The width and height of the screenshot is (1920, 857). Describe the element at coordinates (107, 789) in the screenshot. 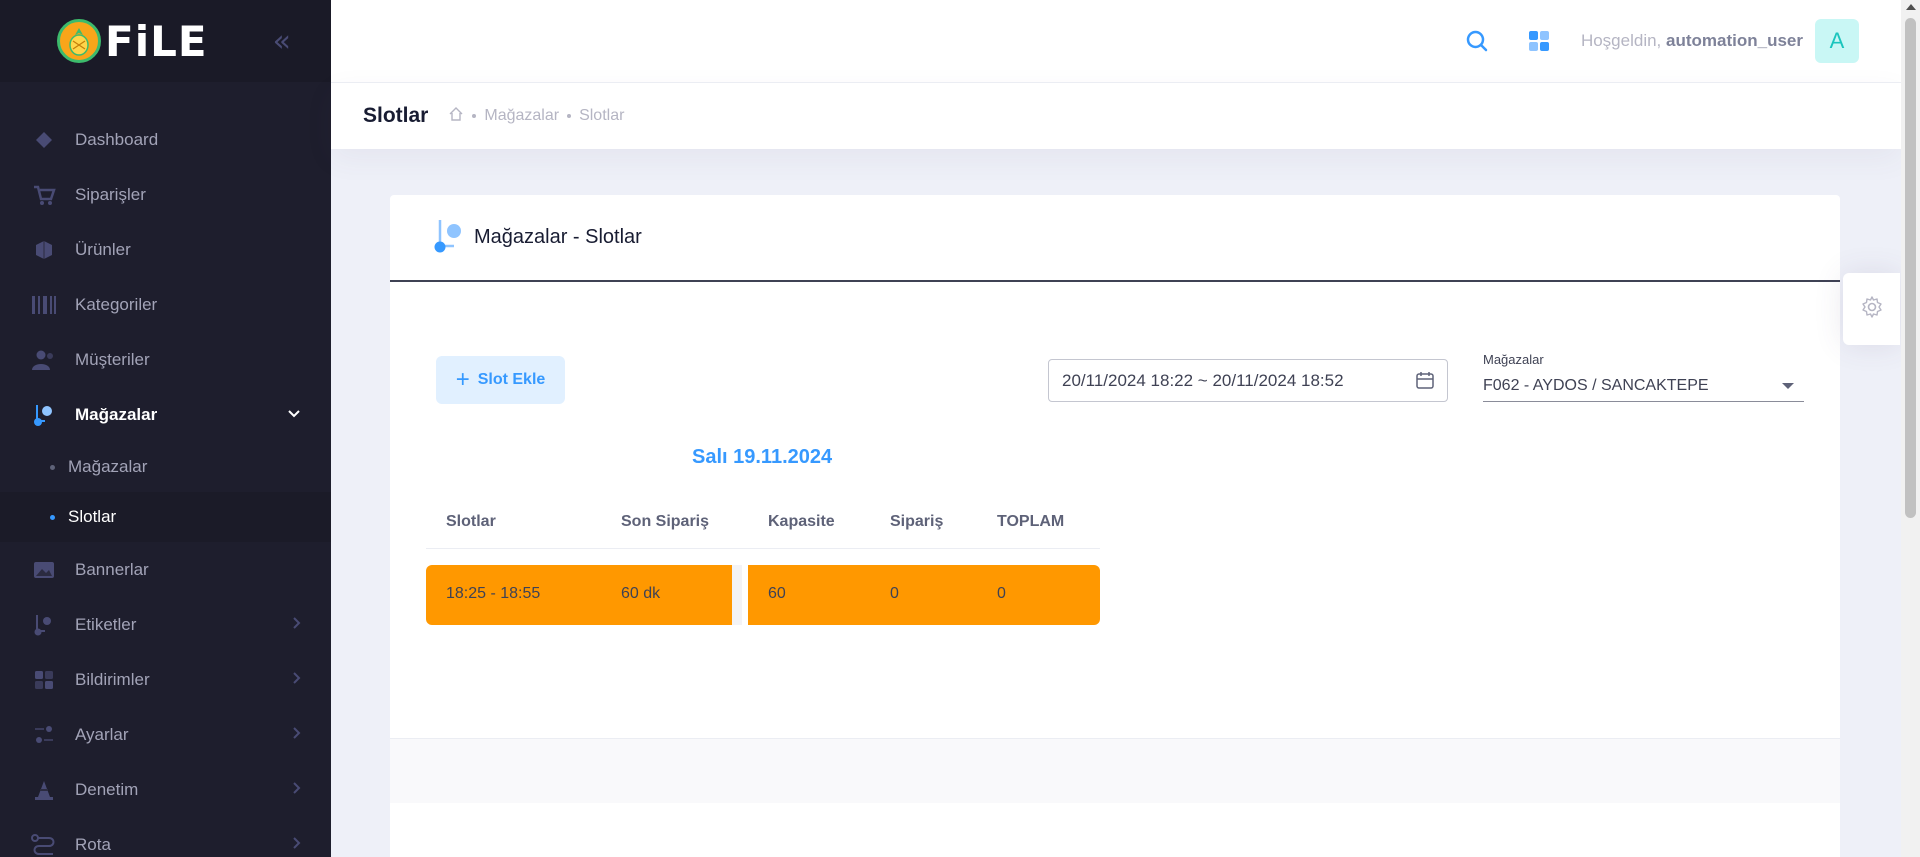

I see `sidebar-item-label: Denetim` at that location.